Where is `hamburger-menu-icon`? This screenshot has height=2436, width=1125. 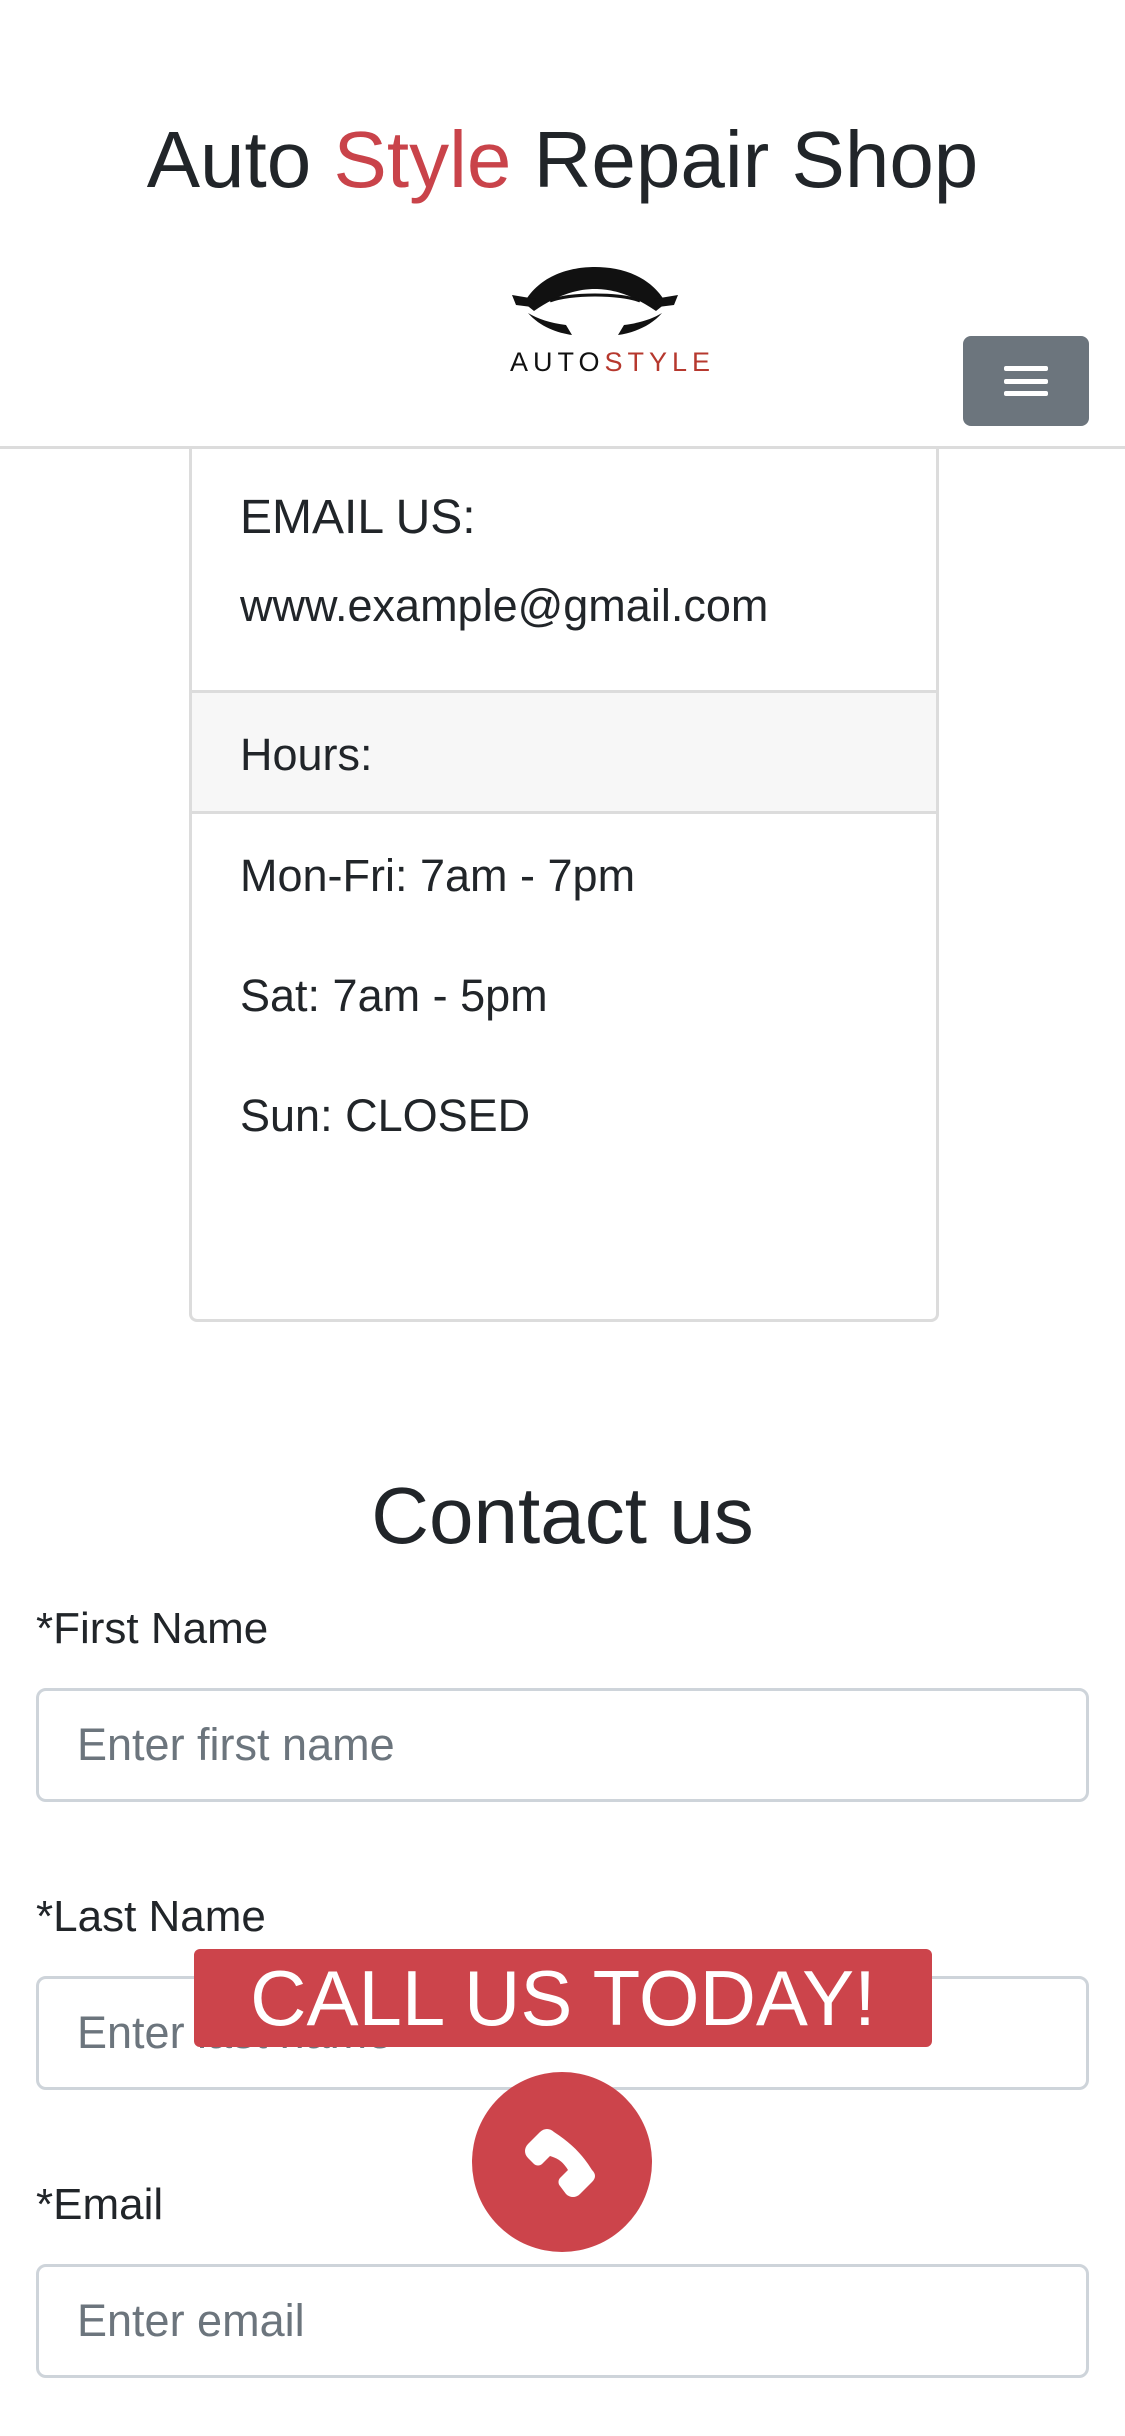
hamburger-menu-icon is located at coordinates (1026, 381).